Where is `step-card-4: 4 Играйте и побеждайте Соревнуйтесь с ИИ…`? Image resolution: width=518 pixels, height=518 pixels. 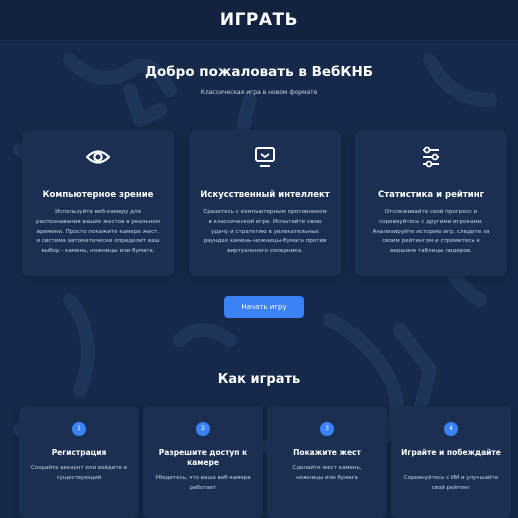 step-card-4: 4 Играйте и побеждайте Соревнуйтесь с ИИ… is located at coordinates (451, 462).